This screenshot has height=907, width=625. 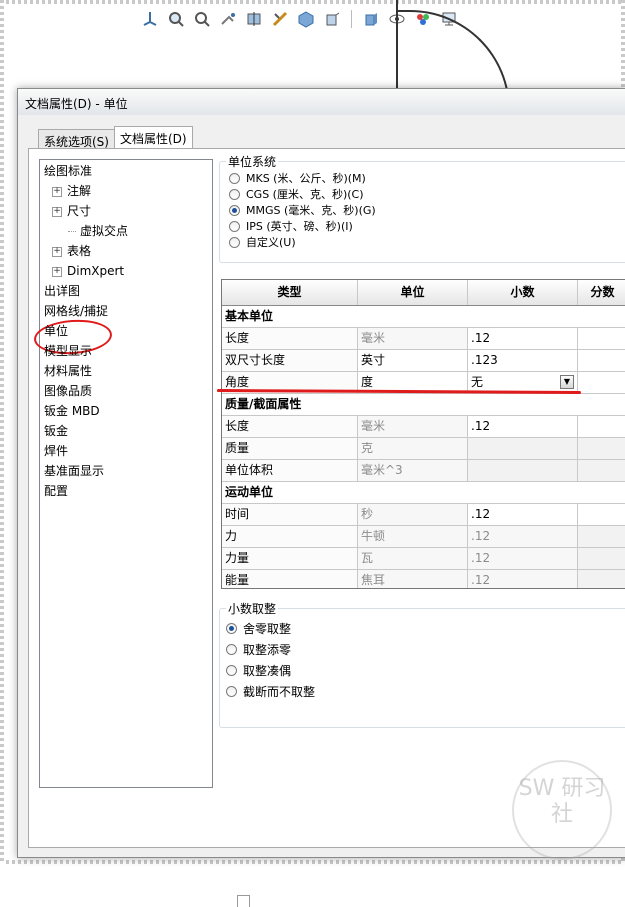 I want to click on zoom-fit-icon, so click(x=176, y=19).